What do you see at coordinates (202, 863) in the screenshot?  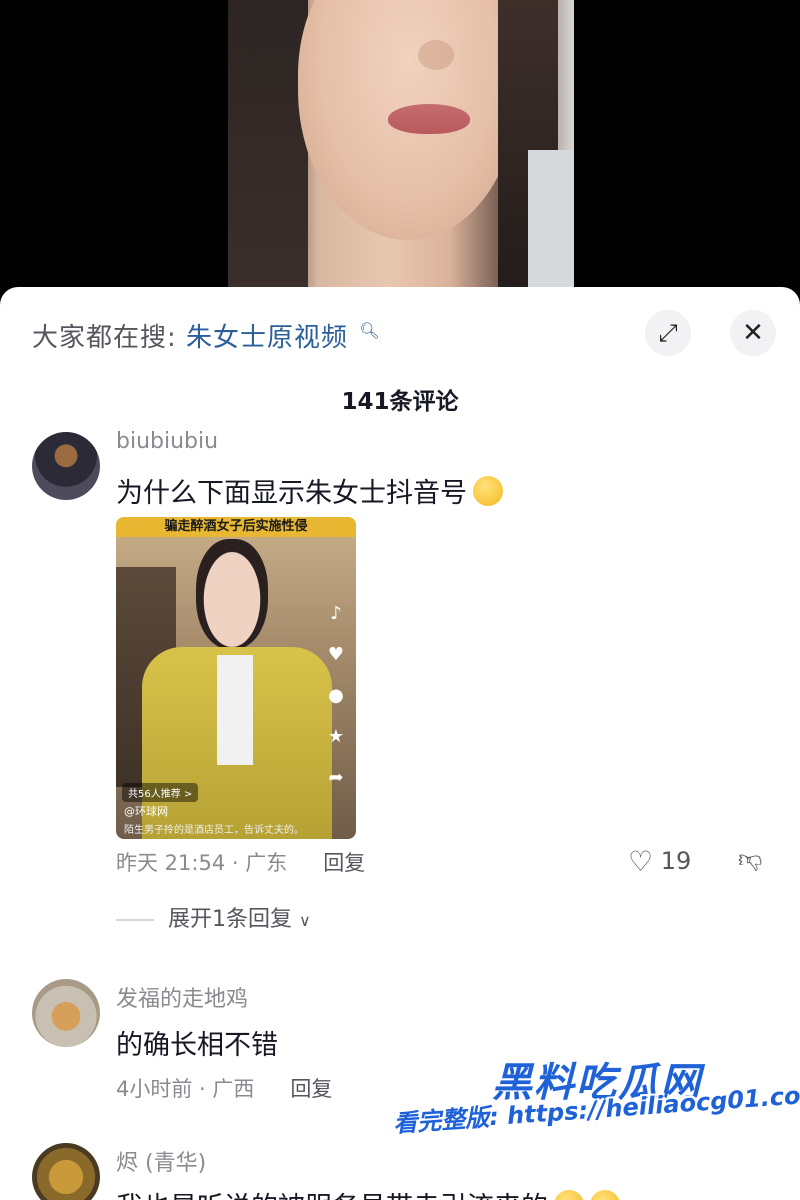 I see `comment-time-location: 昨天 21:54 · 广东` at bounding box center [202, 863].